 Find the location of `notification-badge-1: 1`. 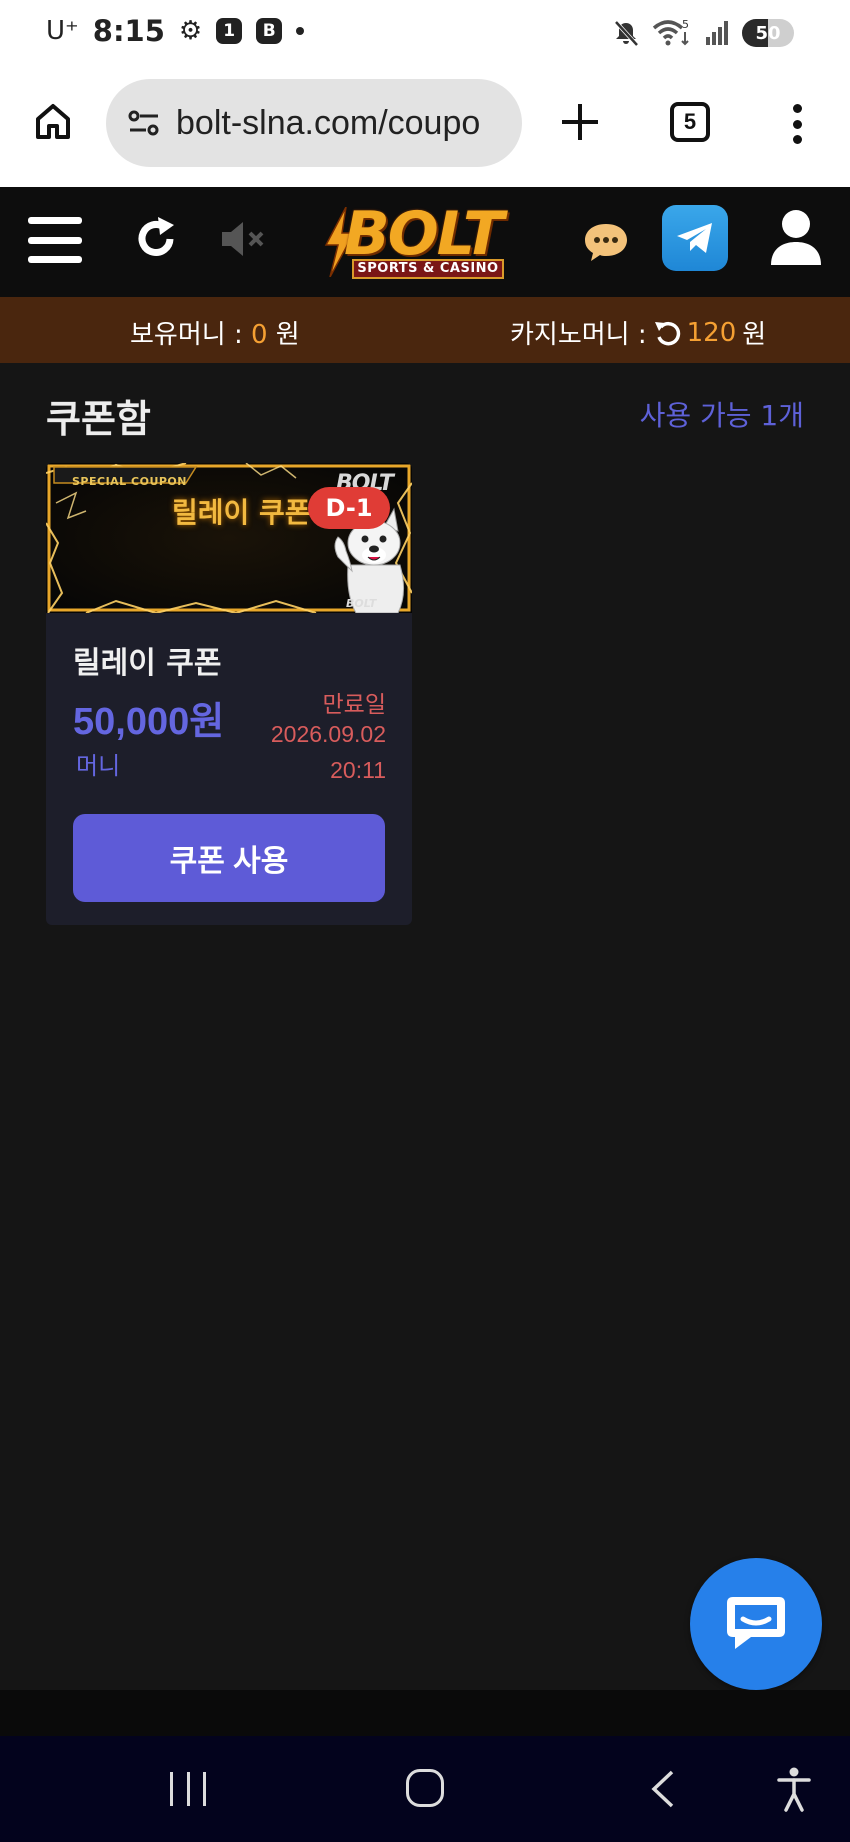

notification-badge-1: 1 is located at coordinates (229, 31).